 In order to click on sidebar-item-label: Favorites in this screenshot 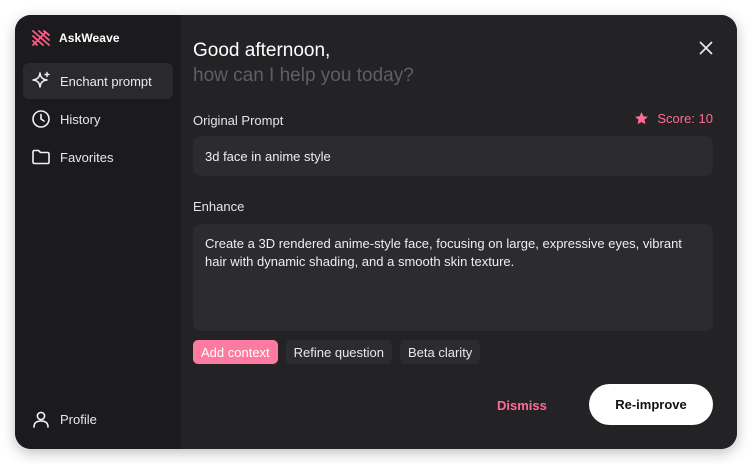, I will do `click(87, 157)`.